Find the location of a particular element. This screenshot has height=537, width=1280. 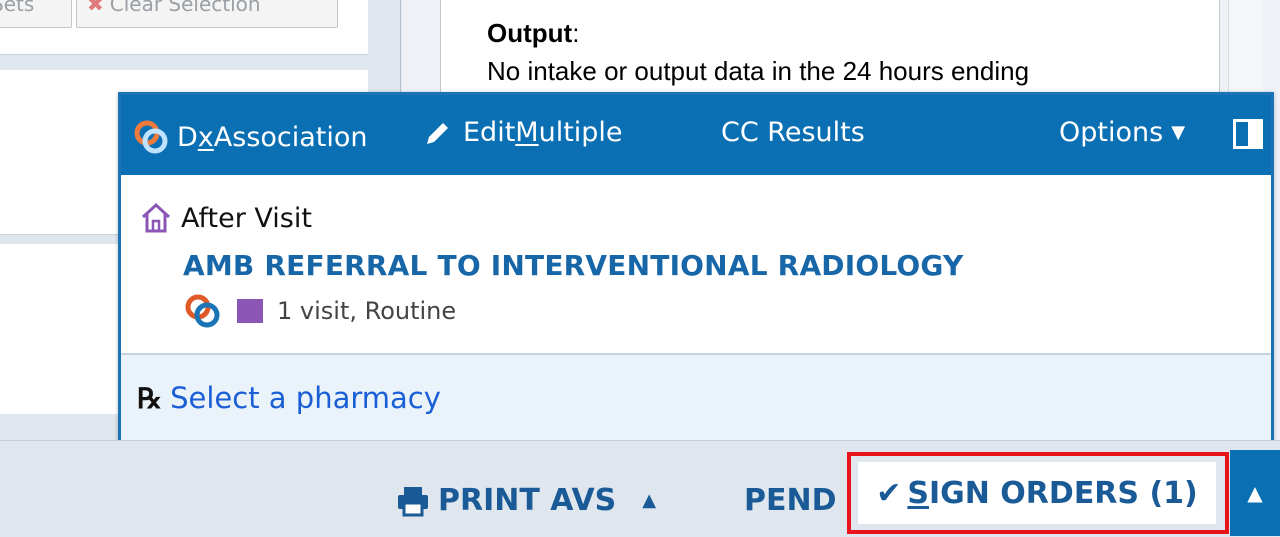

dx-association-button: Dx Association is located at coordinates (249, 137).